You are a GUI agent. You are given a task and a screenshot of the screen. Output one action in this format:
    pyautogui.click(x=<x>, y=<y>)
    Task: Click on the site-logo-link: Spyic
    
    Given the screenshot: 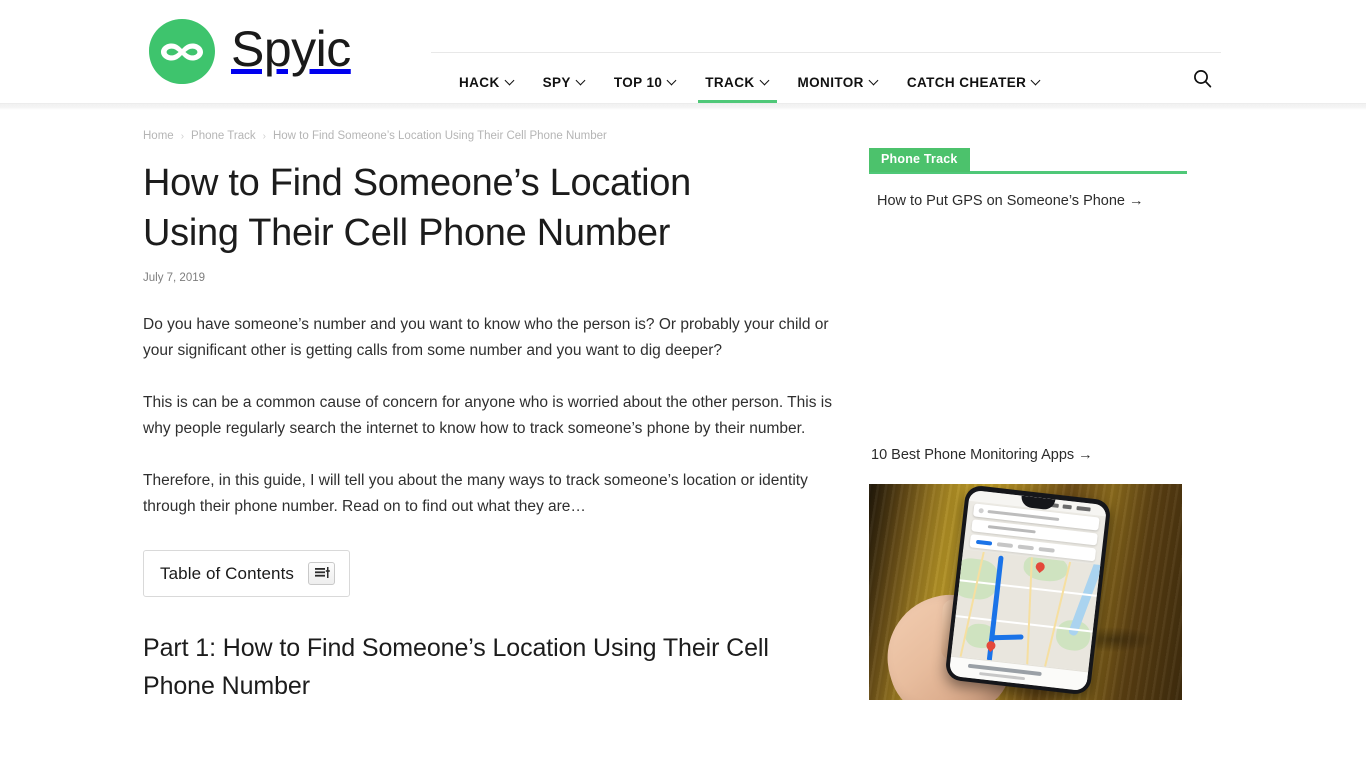 What is the action you would take?
    pyautogui.click(x=247, y=51)
    